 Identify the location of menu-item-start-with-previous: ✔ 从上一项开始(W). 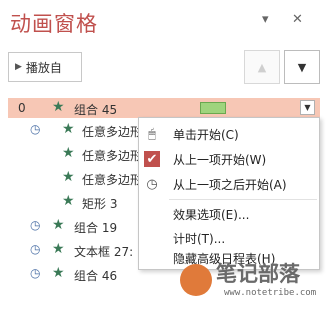
(229, 159).